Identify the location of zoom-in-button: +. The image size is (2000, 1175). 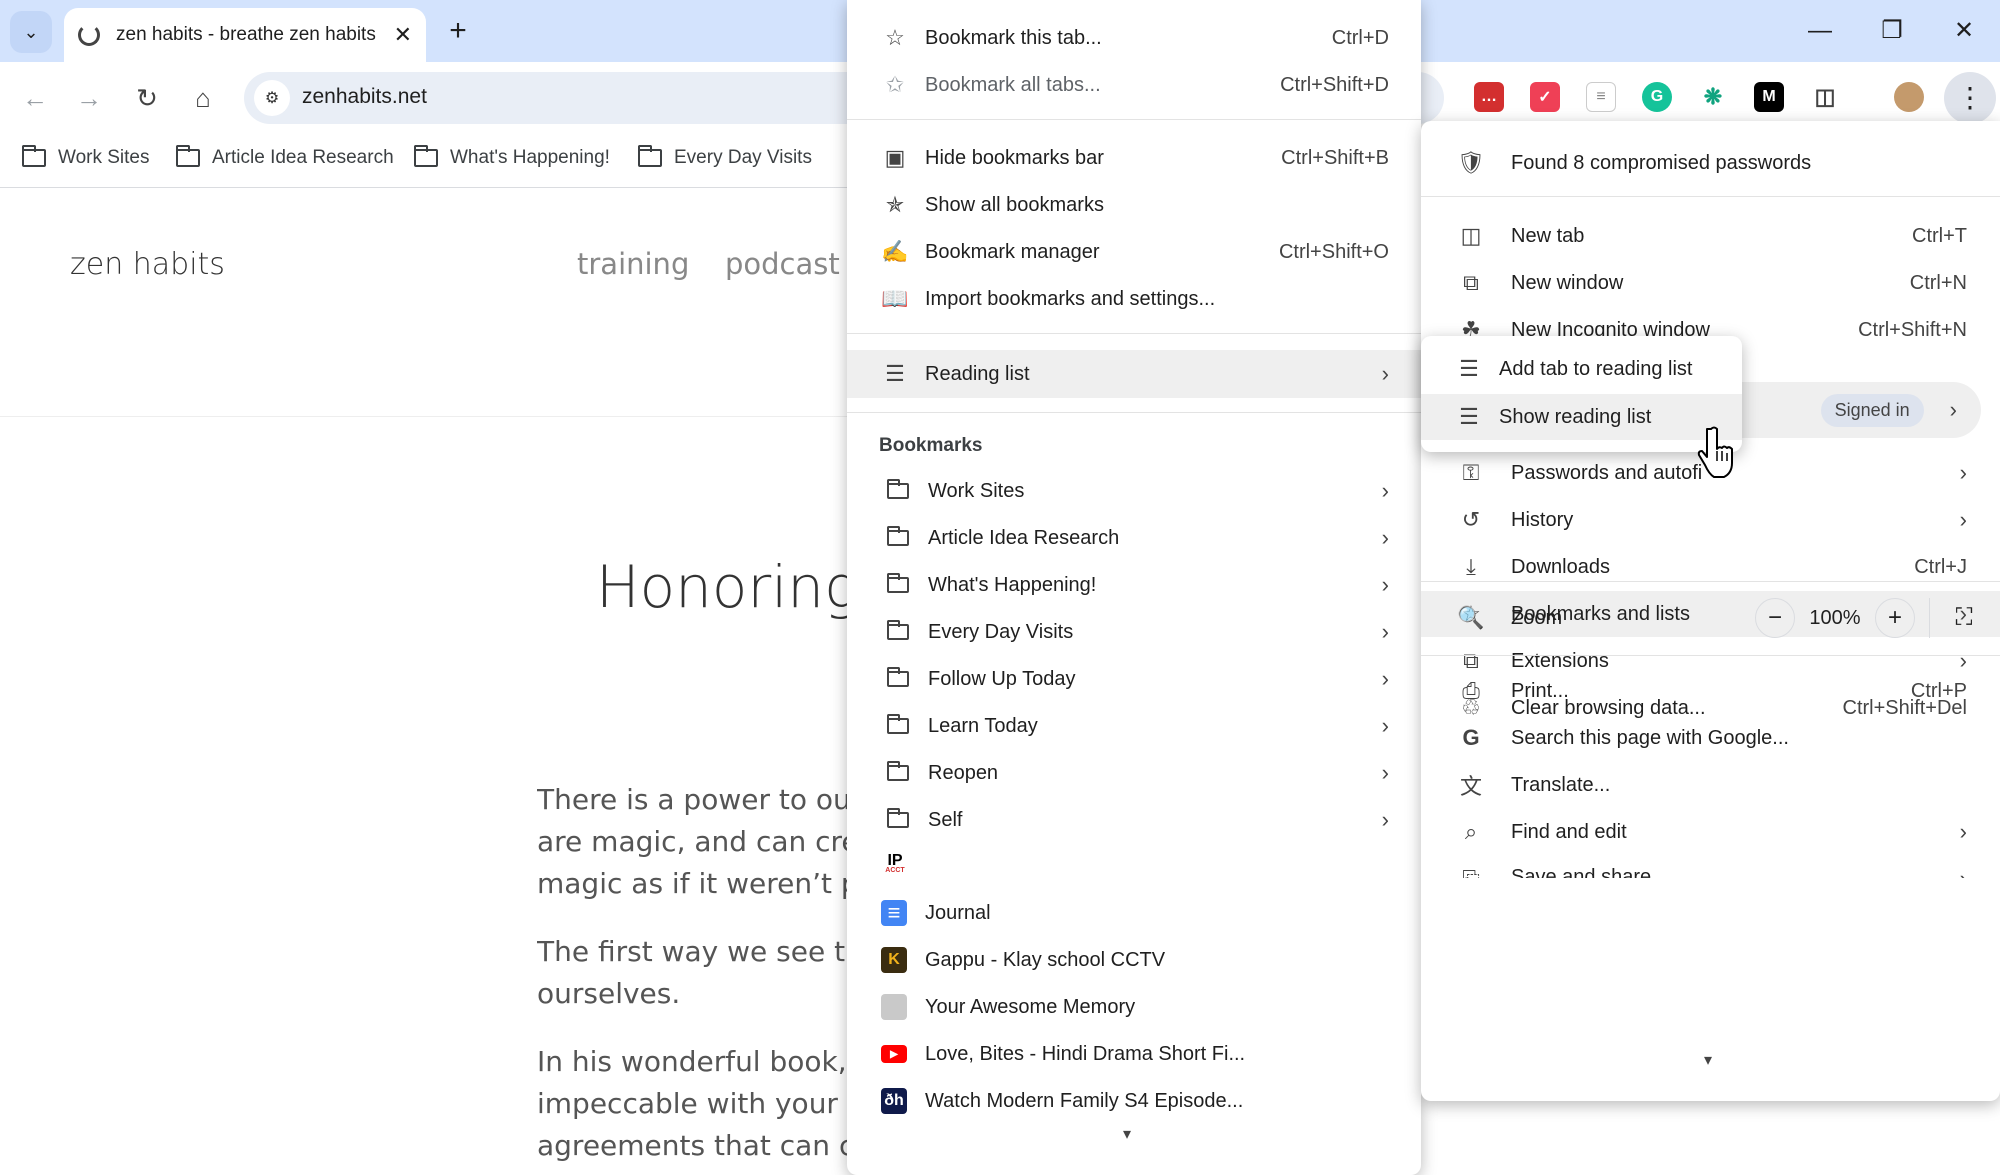
(1895, 618).